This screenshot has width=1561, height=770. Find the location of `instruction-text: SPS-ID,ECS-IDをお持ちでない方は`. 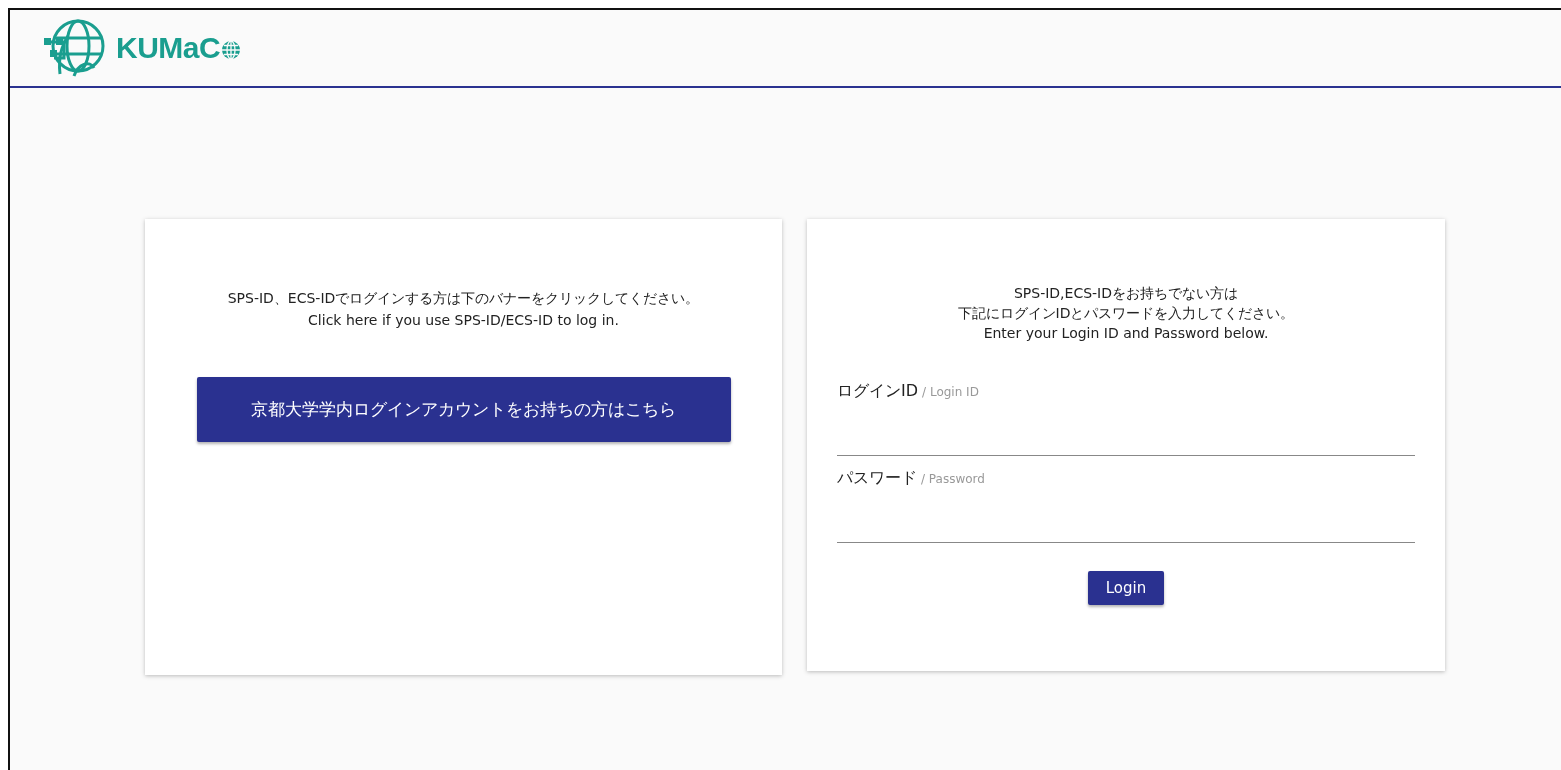

instruction-text: SPS-ID,ECS-IDをお持ちでない方は is located at coordinates (1126, 293).